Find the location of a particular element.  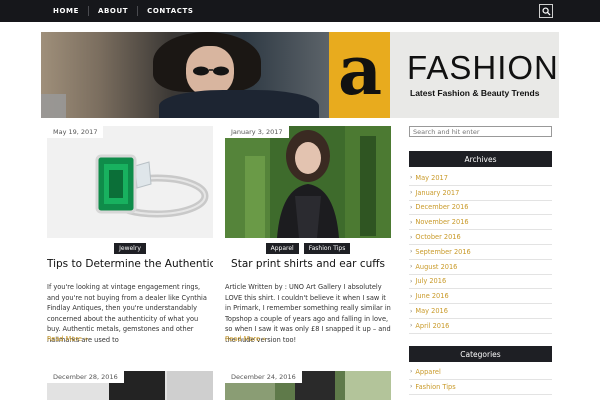

post-thumbnail: January 3, 2017 is located at coordinates (308, 182).